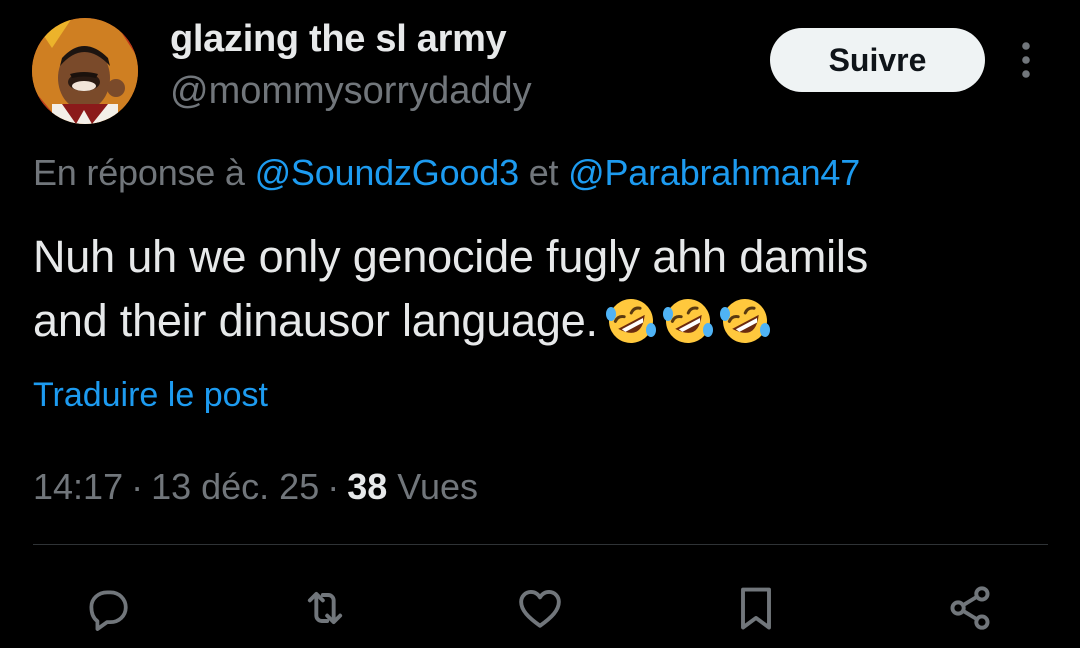  I want to click on tweet-meta: 14:17 · 13 déc. 25 · 38 Vues, so click(255, 487).